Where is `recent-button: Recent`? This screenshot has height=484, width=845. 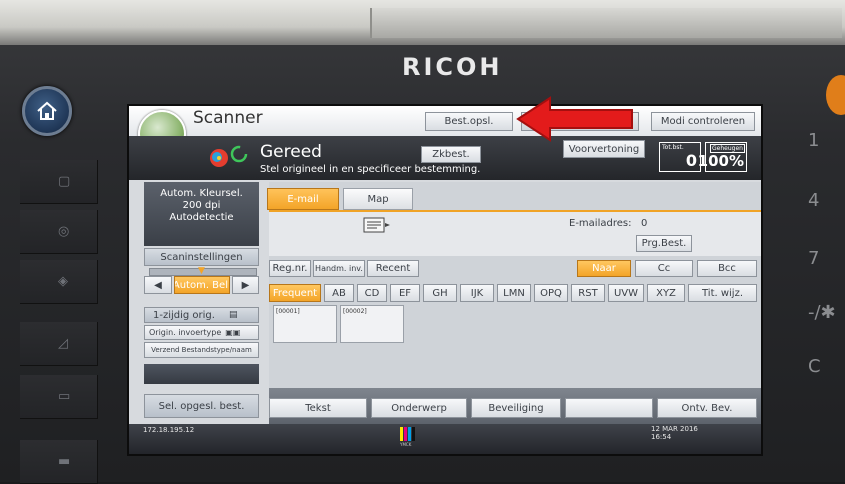
recent-button: Recent is located at coordinates (393, 268).